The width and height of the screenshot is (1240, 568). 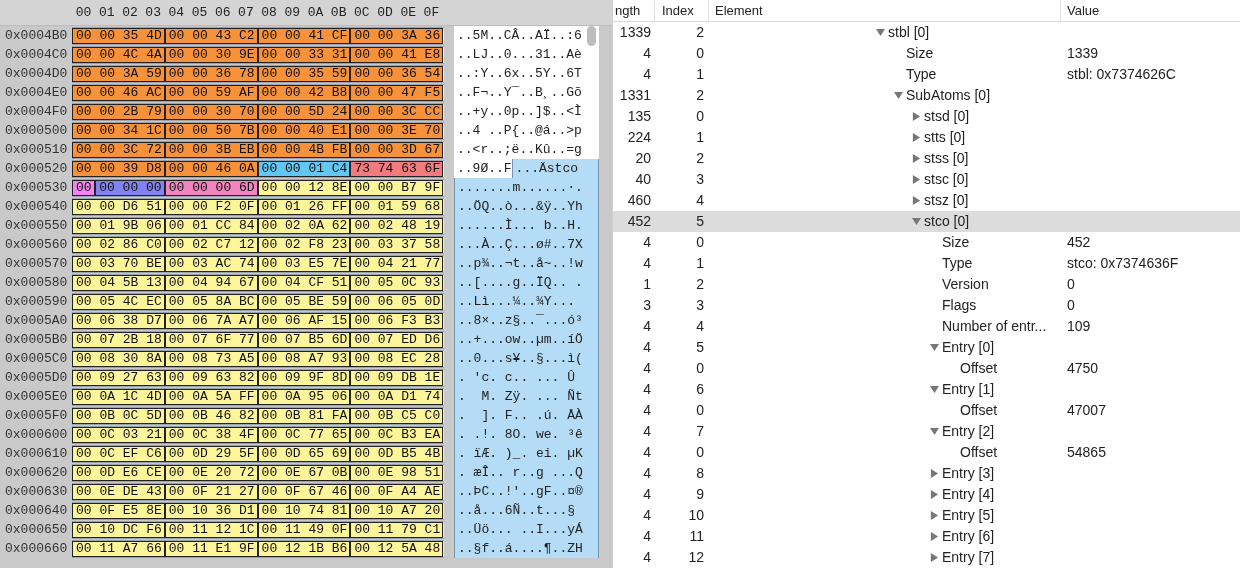 I want to click on tree-row: 20 2 stss [0], so click(x=926, y=158).